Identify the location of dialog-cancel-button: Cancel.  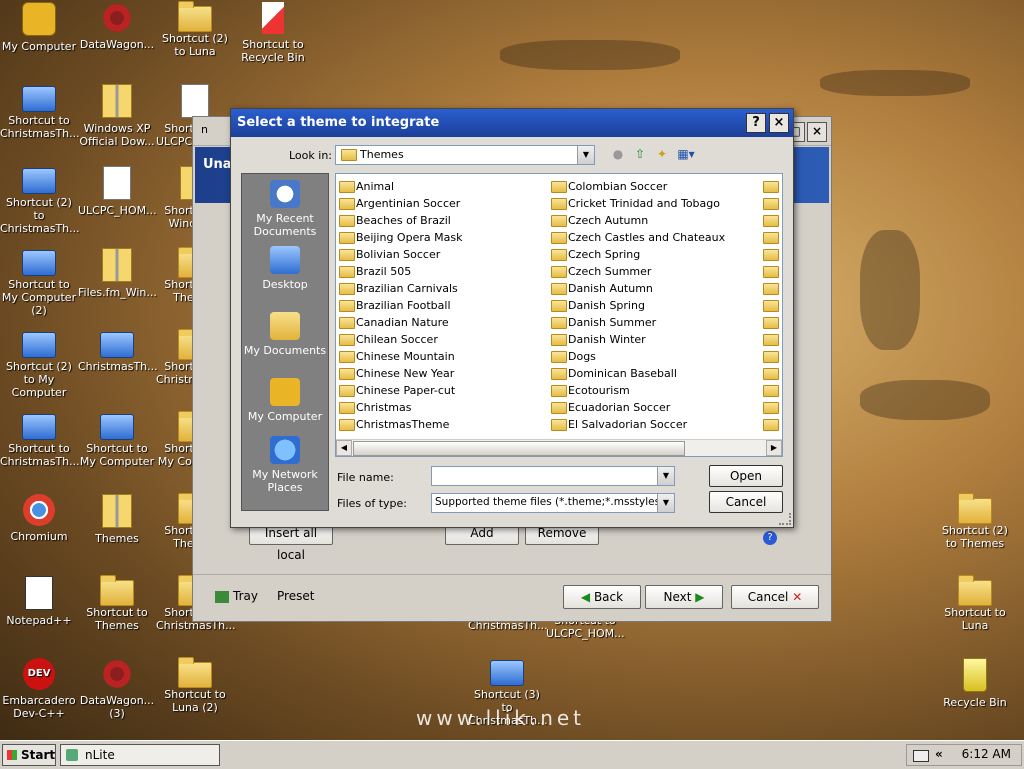
(746, 502).